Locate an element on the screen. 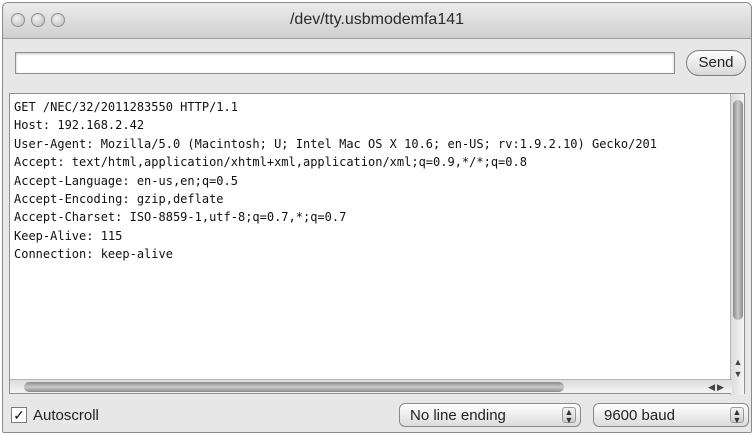  vertical-scroll-thumb is located at coordinates (738, 210).